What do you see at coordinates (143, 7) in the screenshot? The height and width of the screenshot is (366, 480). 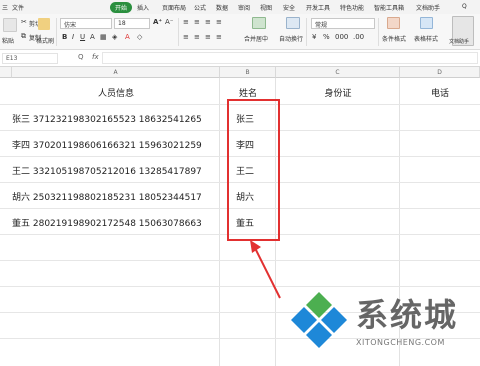 I see `tab-insert: 插入` at bounding box center [143, 7].